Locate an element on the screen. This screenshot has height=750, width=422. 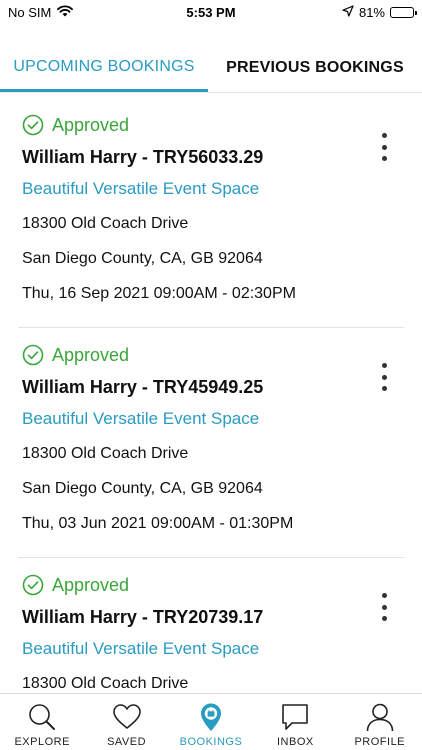
booking-title: William Harry - TRY45949.25 is located at coordinates (143, 387).